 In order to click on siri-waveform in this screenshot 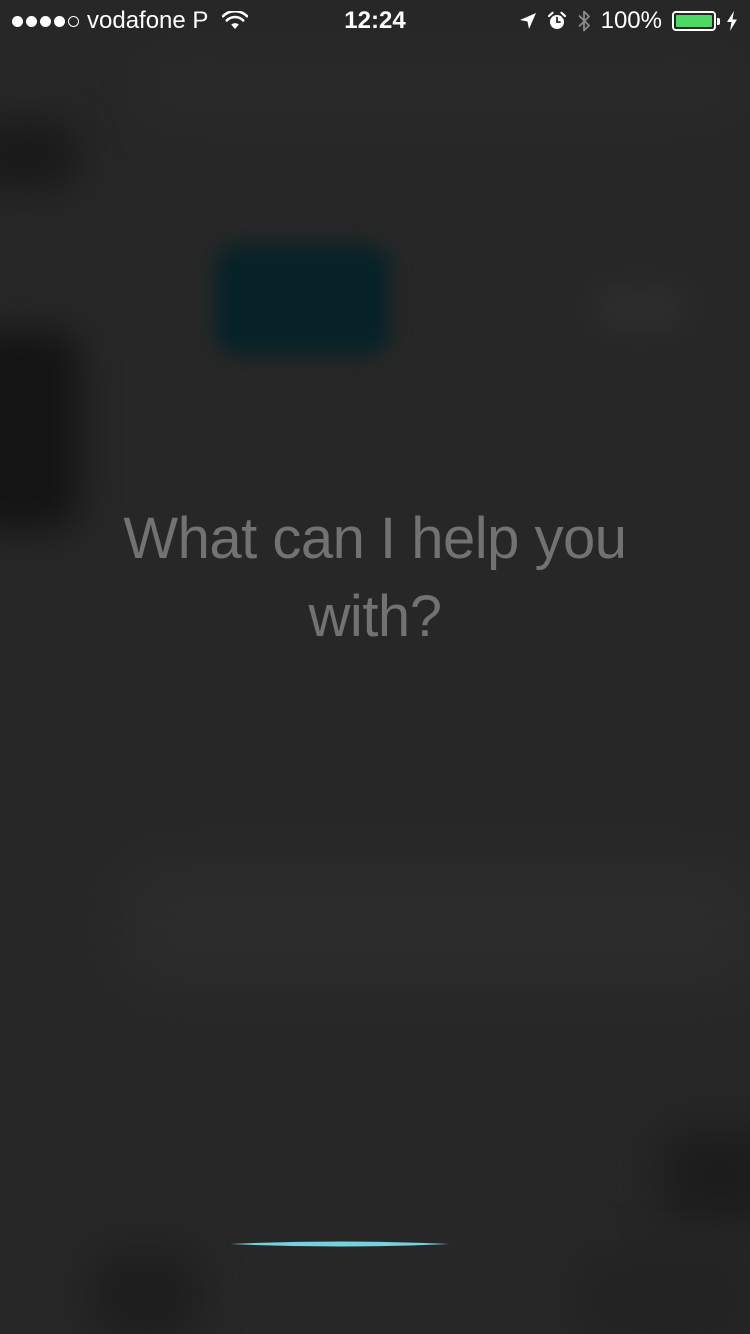, I will do `click(375, 1245)`.